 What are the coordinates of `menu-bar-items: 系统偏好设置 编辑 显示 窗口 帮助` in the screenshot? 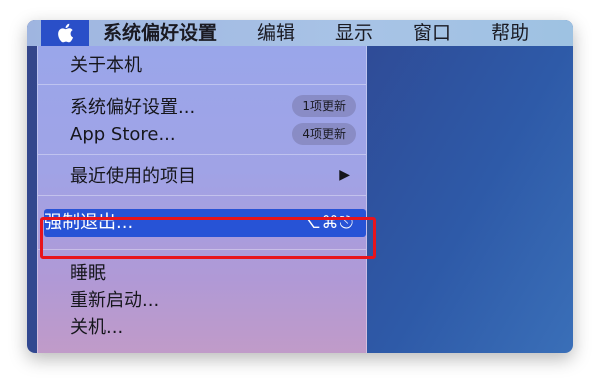 It's located at (336, 33).